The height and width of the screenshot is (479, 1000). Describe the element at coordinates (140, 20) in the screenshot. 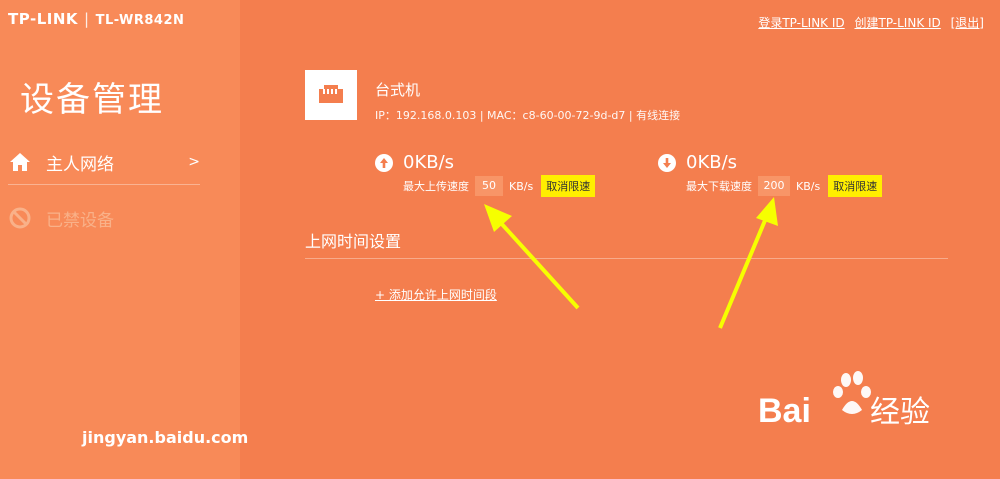

I see `router-model: TL-WR842N` at that location.